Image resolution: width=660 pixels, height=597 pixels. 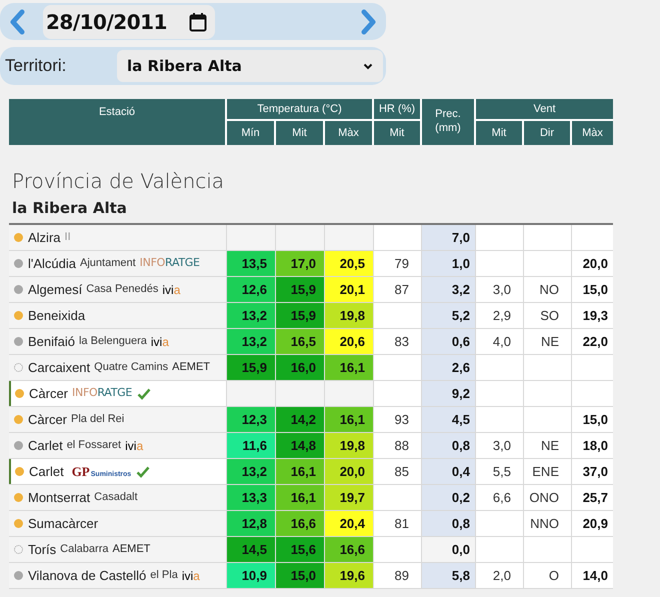 What do you see at coordinates (449, 315) in the screenshot?
I see `precipitation-cell: 5,2` at bounding box center [449, 315].